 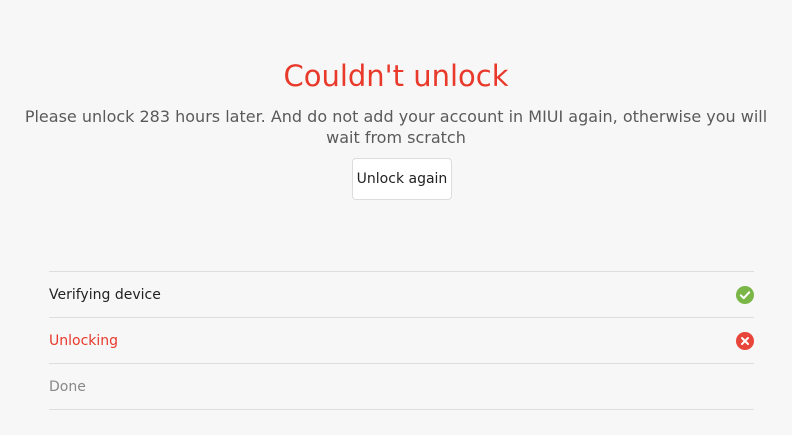 I want to click on step-label: Done, so click(x=67, y=387).